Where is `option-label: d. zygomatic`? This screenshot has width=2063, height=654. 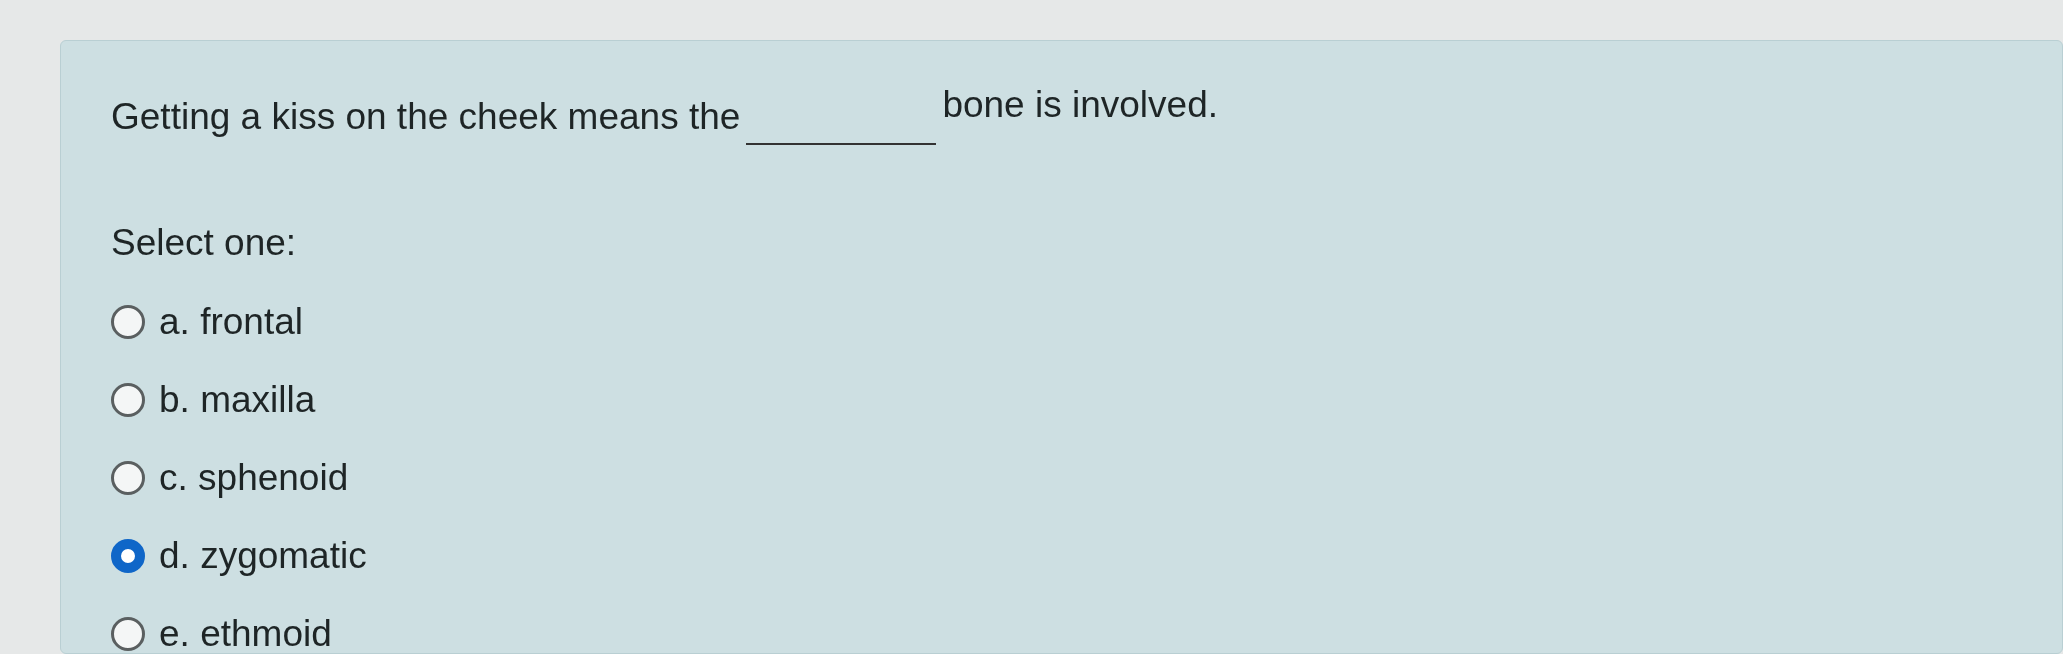 option-label: d. zygomatic is located at coordinates (263, 556).